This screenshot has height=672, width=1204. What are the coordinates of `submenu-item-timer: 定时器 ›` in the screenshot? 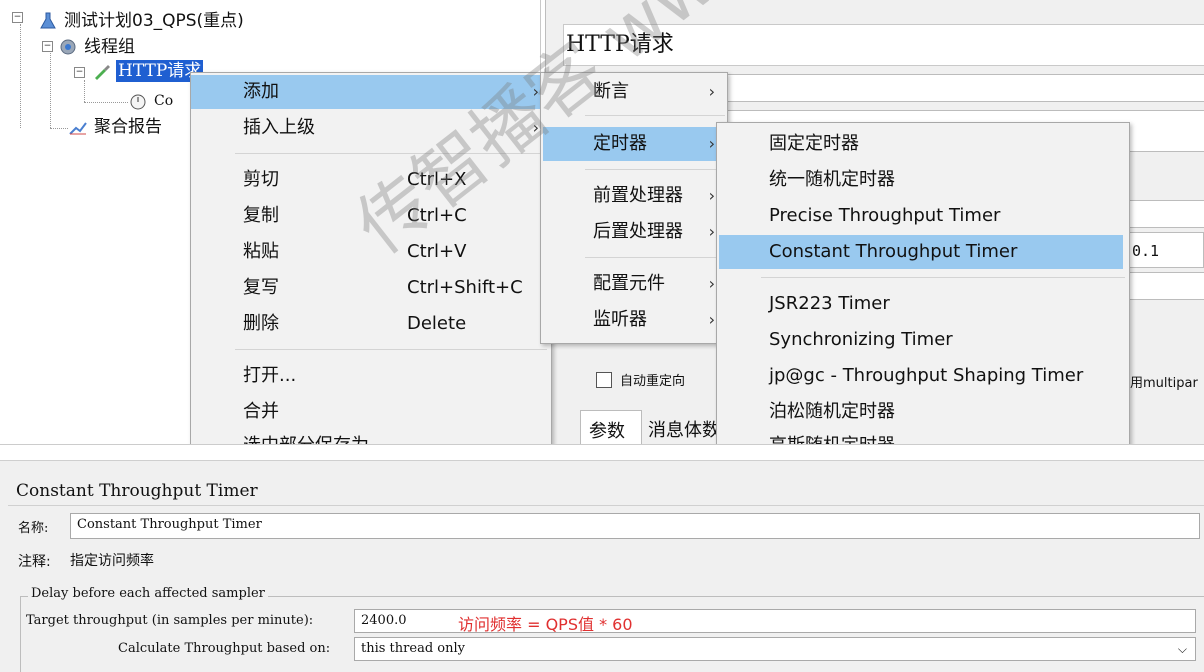 It's located at (634, 144).